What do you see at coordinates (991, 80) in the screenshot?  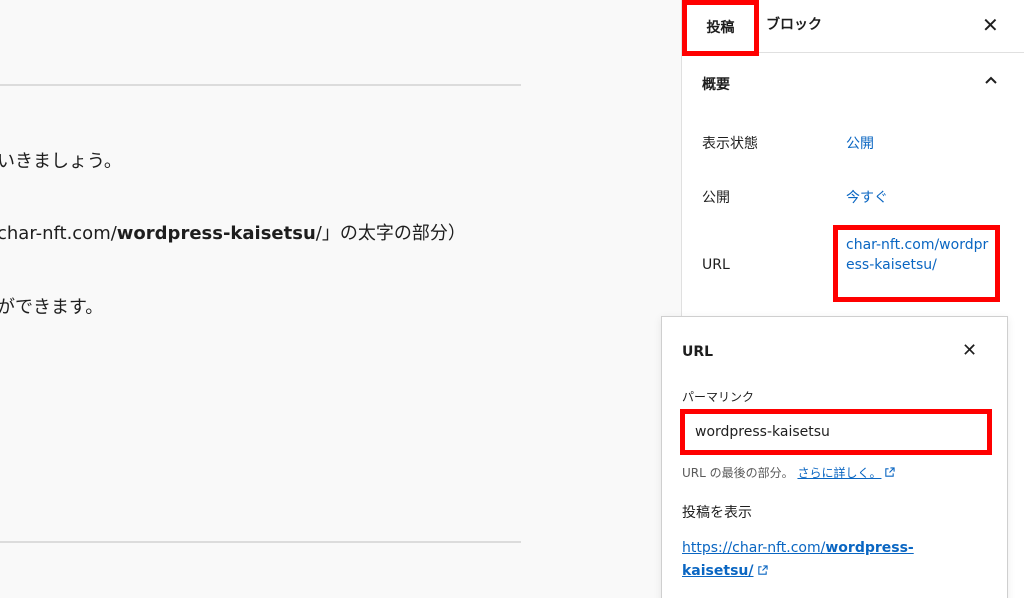 I see `chevron-up-icon` at bounding box center [991, 80].